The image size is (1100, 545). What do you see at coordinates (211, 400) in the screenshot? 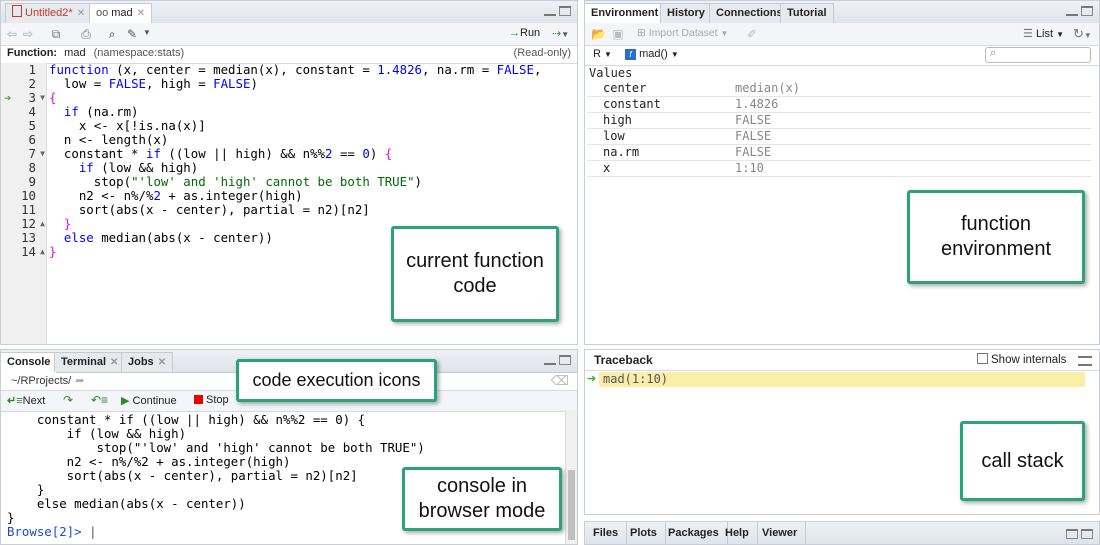
I see `stop-button: Stop` at bounding box center [211, 400].